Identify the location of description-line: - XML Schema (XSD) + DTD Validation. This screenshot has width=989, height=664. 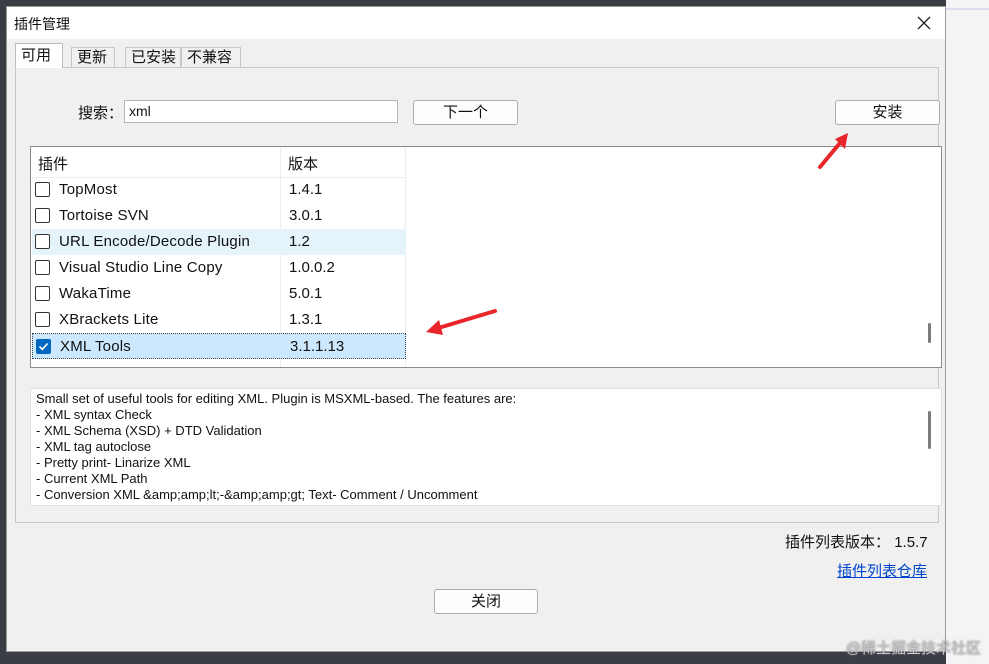
(149, 430).